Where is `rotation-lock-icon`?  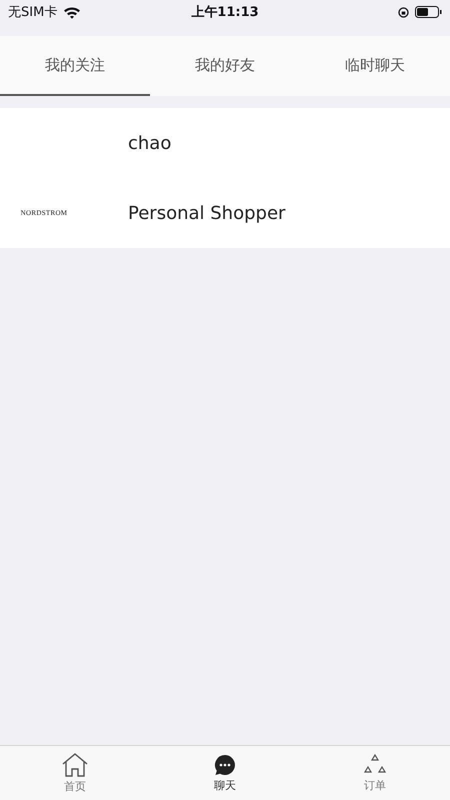
rotation-lock-icon is located at coordinates (403, 12).